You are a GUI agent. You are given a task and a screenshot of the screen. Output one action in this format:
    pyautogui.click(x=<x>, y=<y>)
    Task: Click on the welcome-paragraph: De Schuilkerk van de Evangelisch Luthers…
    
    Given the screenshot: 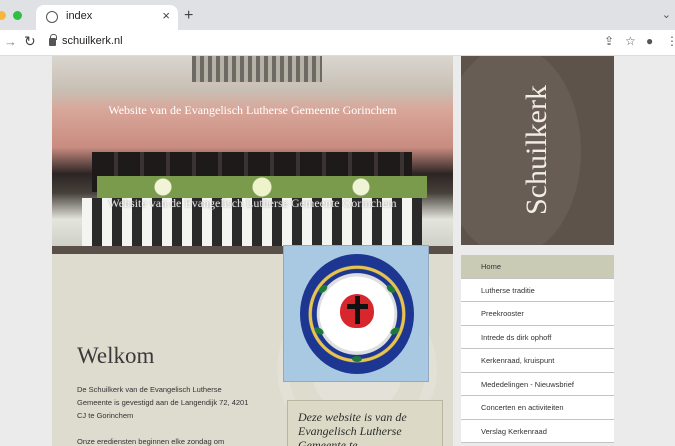 What is the action you would take?
    pyautogui.click(x=163, y=402)
    